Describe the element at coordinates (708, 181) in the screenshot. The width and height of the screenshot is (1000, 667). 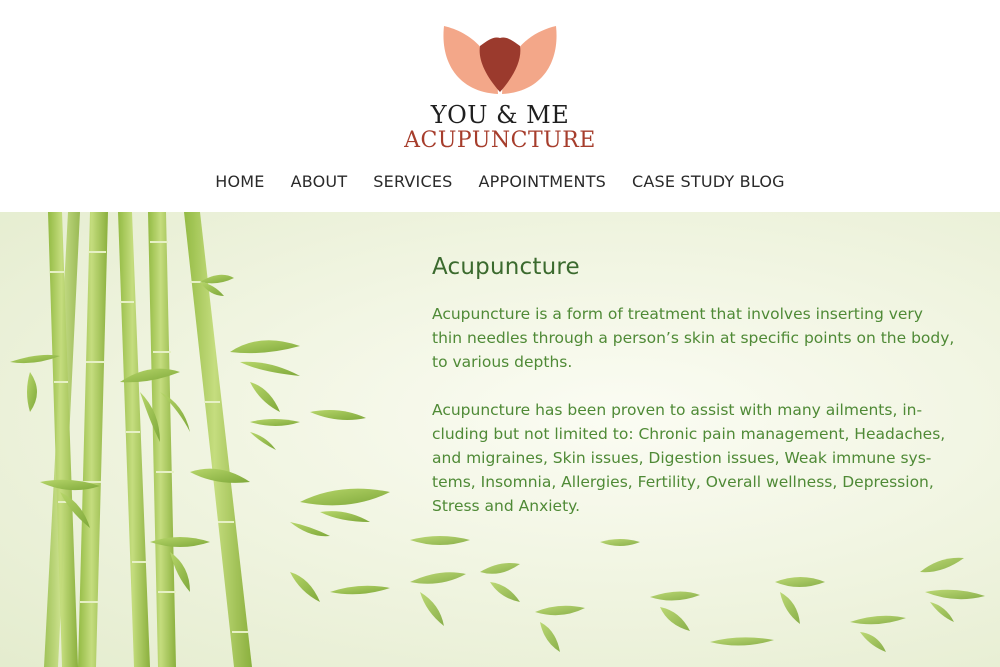
I see `nav-case-study-blog: CASE STUDY BLOG` at that location.